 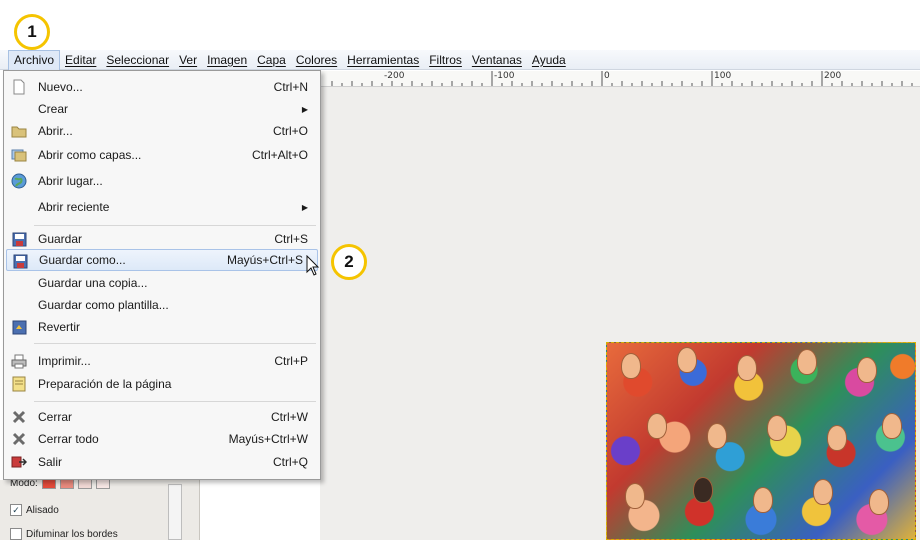 What do you see at coordinates (72, 534) in the screenshot?
I see `feather-label: Difuminar los bordes` at bounding box center [72, 534].